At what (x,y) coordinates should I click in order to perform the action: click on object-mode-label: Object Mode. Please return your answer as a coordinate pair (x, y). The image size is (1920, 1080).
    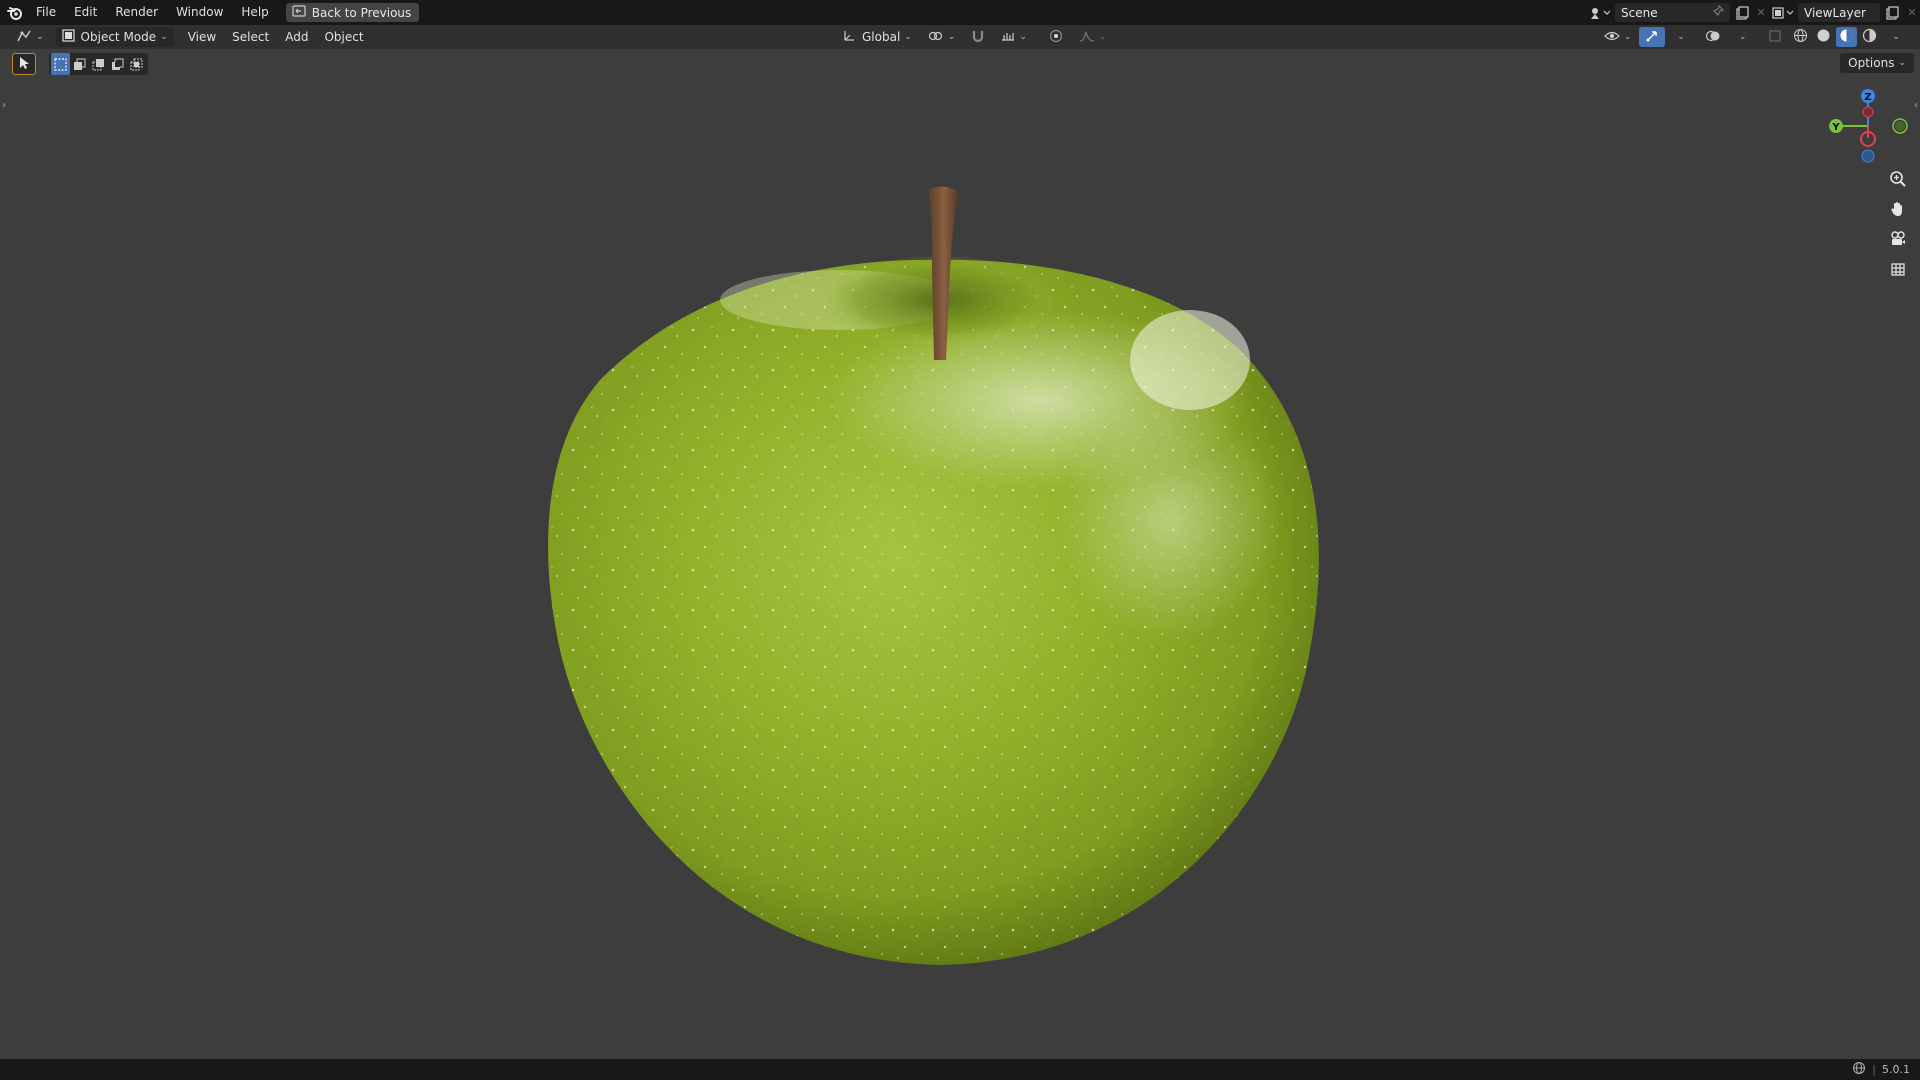
    Looking at the image, I should click on (118, 37).